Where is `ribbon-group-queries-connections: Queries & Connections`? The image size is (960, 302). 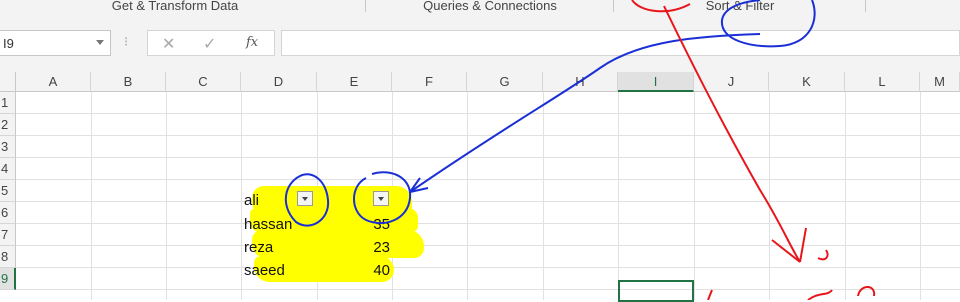
ribbon-group-queries-connections: Queries & Connections is located at coordinates (490, 7).